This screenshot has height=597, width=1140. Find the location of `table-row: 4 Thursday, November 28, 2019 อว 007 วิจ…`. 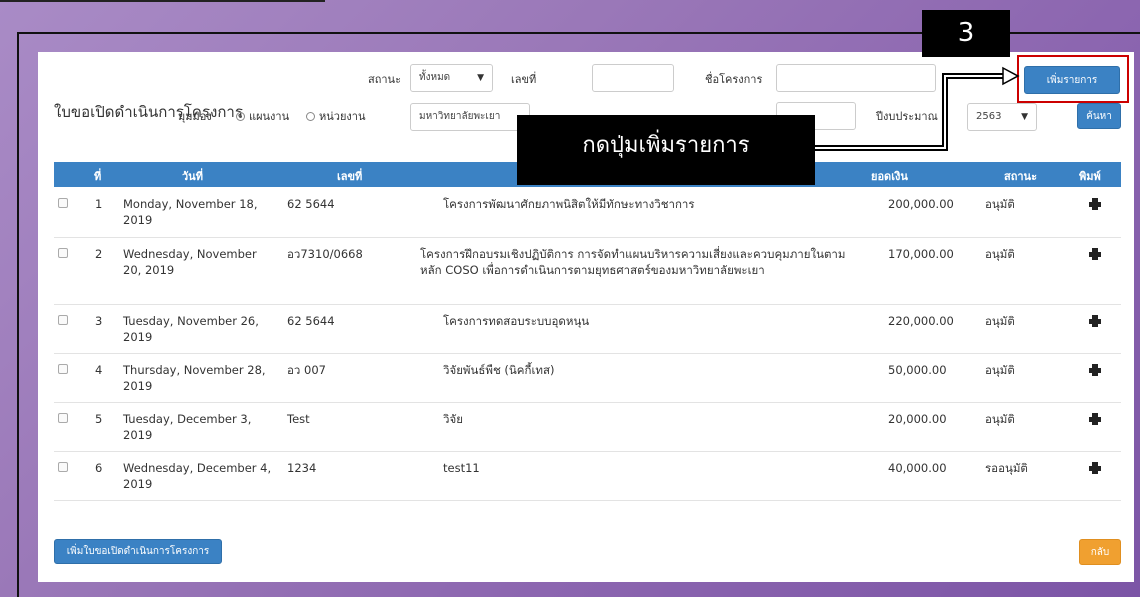

table-row: 4 Thursday, November 28, 2019 อว 007 วิจ… is located at coordinates (587, 378).